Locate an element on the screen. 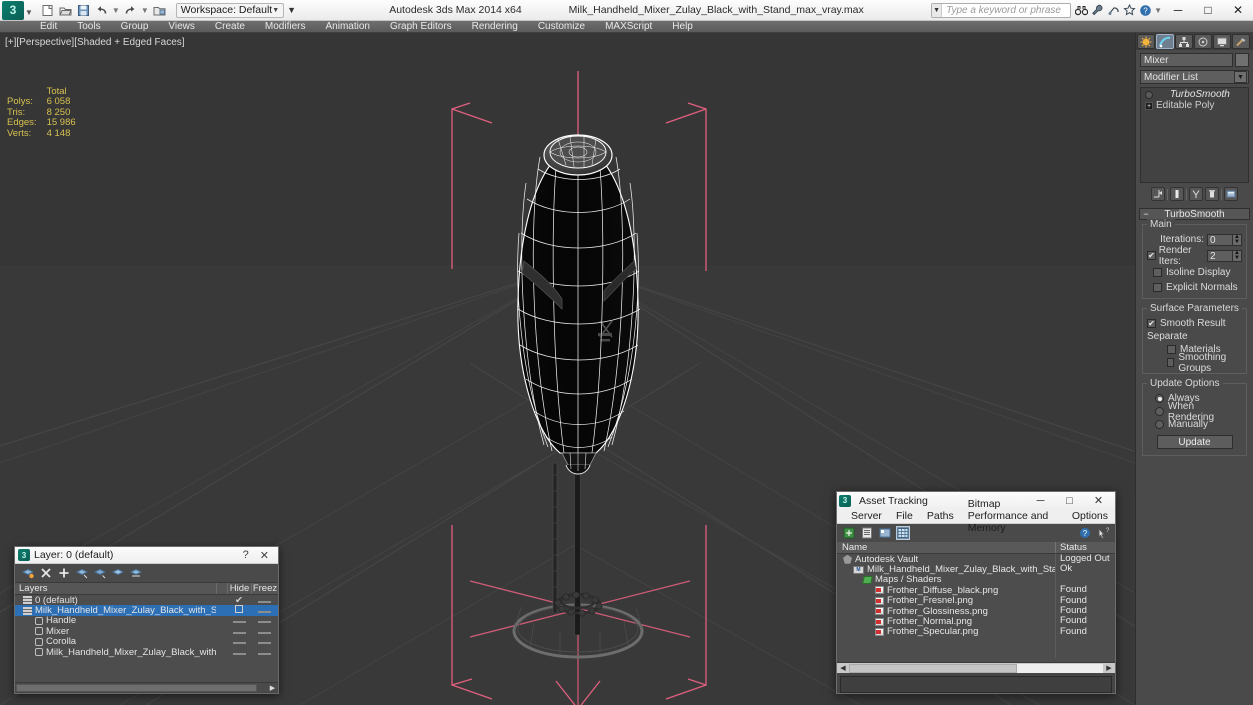 Image resolution: width=1253 pixels, height=705 pixels. highlight-selected-objects-icon is located at coordinates (117, 573).